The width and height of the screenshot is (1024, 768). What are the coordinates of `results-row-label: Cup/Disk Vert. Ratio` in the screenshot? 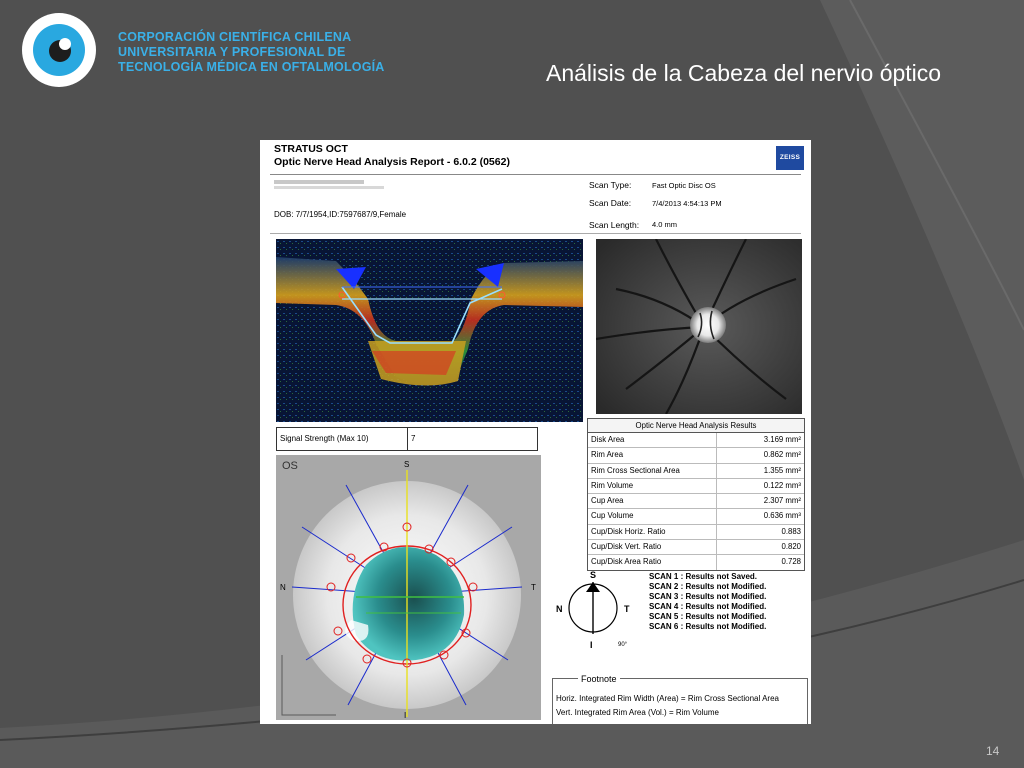 It's located at (626, 547).